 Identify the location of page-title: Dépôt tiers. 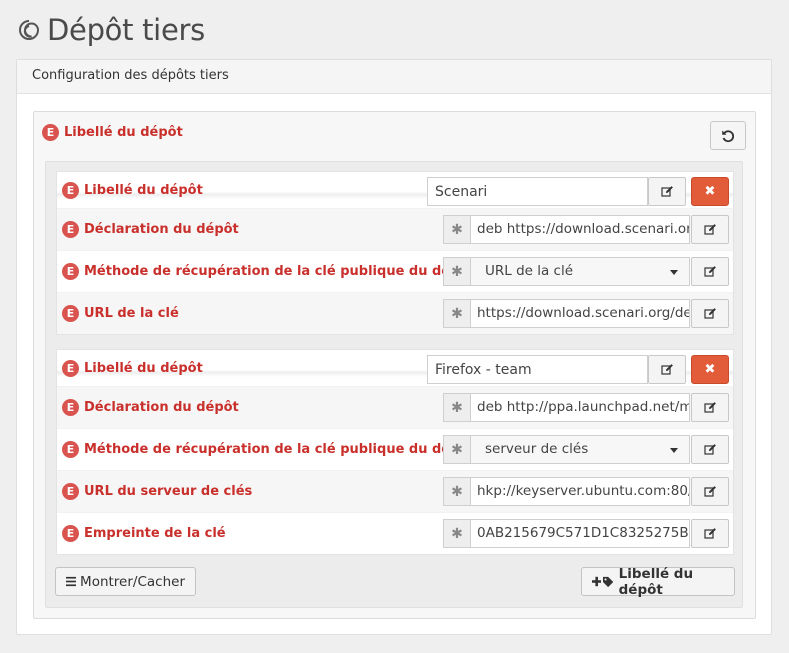
(126, 30).